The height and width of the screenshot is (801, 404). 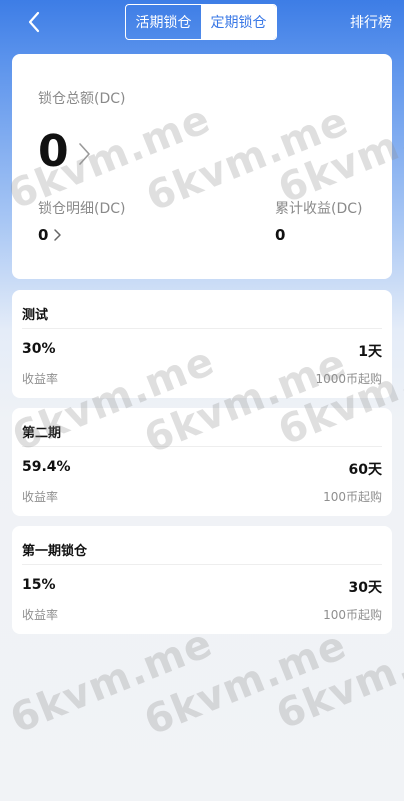 I want to click on product-days: 1天, so click(x=370, y=352).